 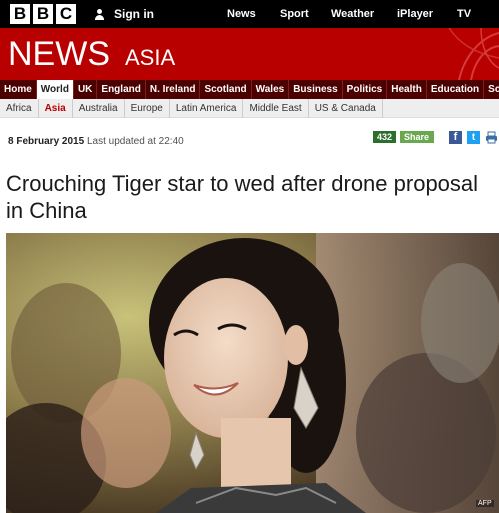 I want to click on region-asia: Asia, so click(x=56, y=108).